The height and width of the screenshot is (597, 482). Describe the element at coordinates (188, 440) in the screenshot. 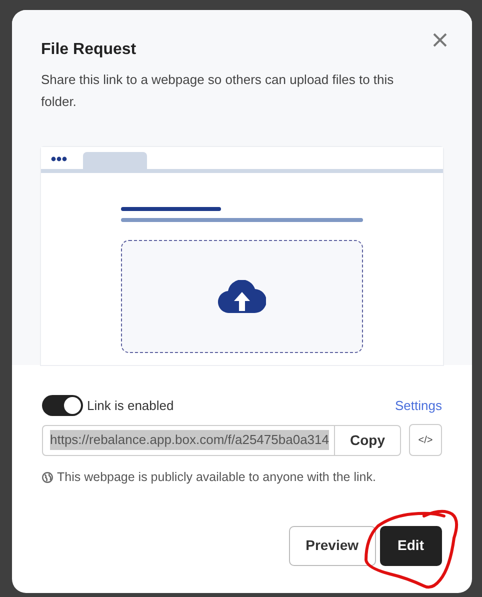

I see `url-field: https://rebalance.app.box.com/f/a25475ba0a314` at that location.